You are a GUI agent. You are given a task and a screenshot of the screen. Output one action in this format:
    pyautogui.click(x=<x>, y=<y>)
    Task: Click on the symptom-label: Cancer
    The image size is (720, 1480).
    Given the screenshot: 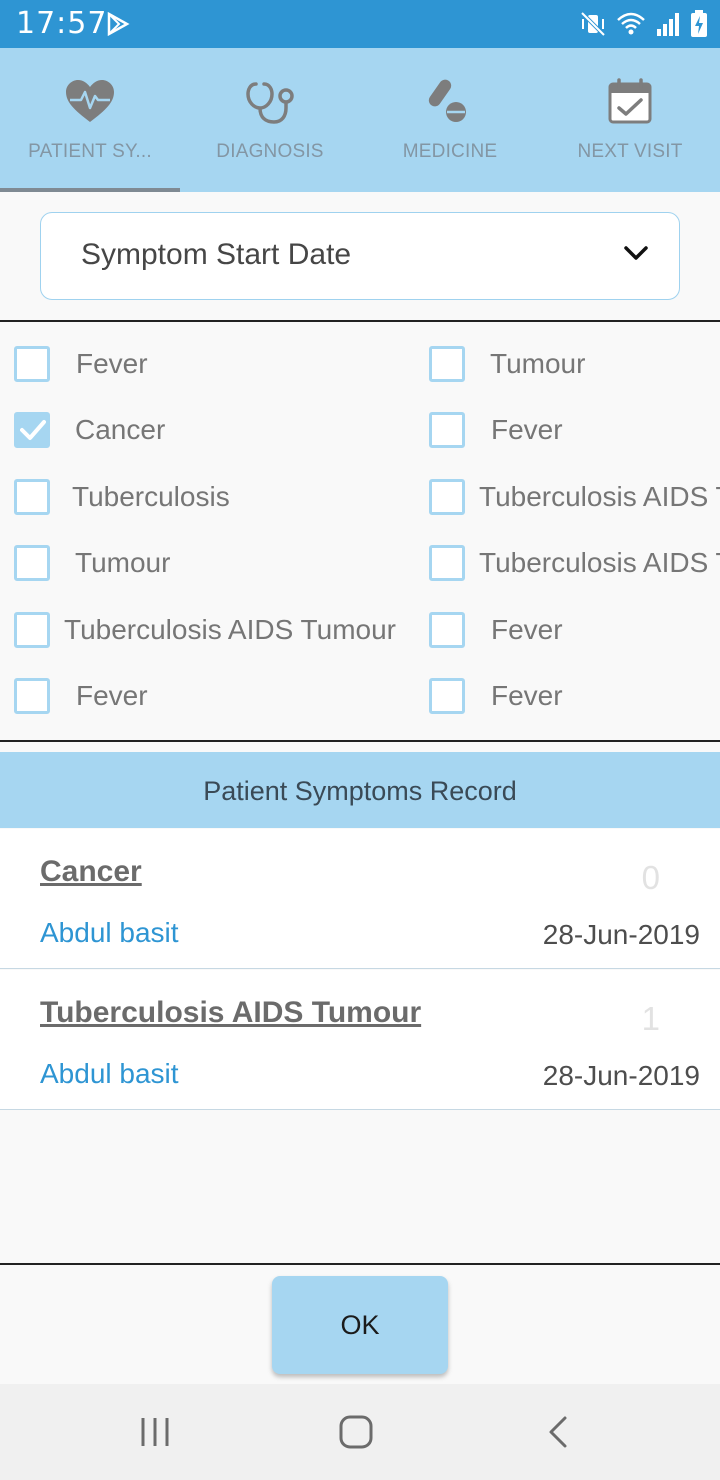 What is the action you would take?
    pyautogui.click(x=120, y=429)
    